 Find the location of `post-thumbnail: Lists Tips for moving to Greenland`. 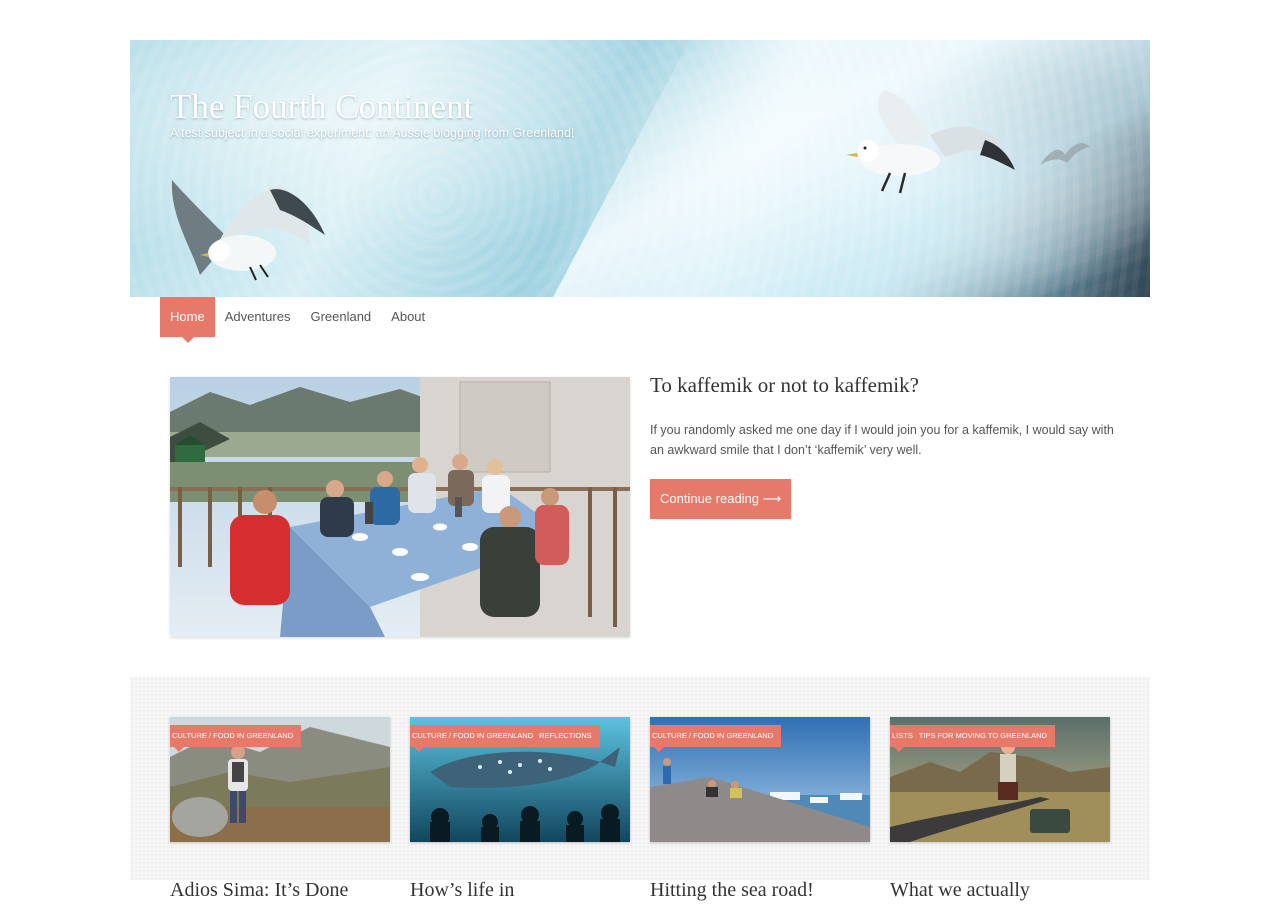

post-thumbnail: Lists Tips for moving to Greenland is located at coordinates (1000, 779).